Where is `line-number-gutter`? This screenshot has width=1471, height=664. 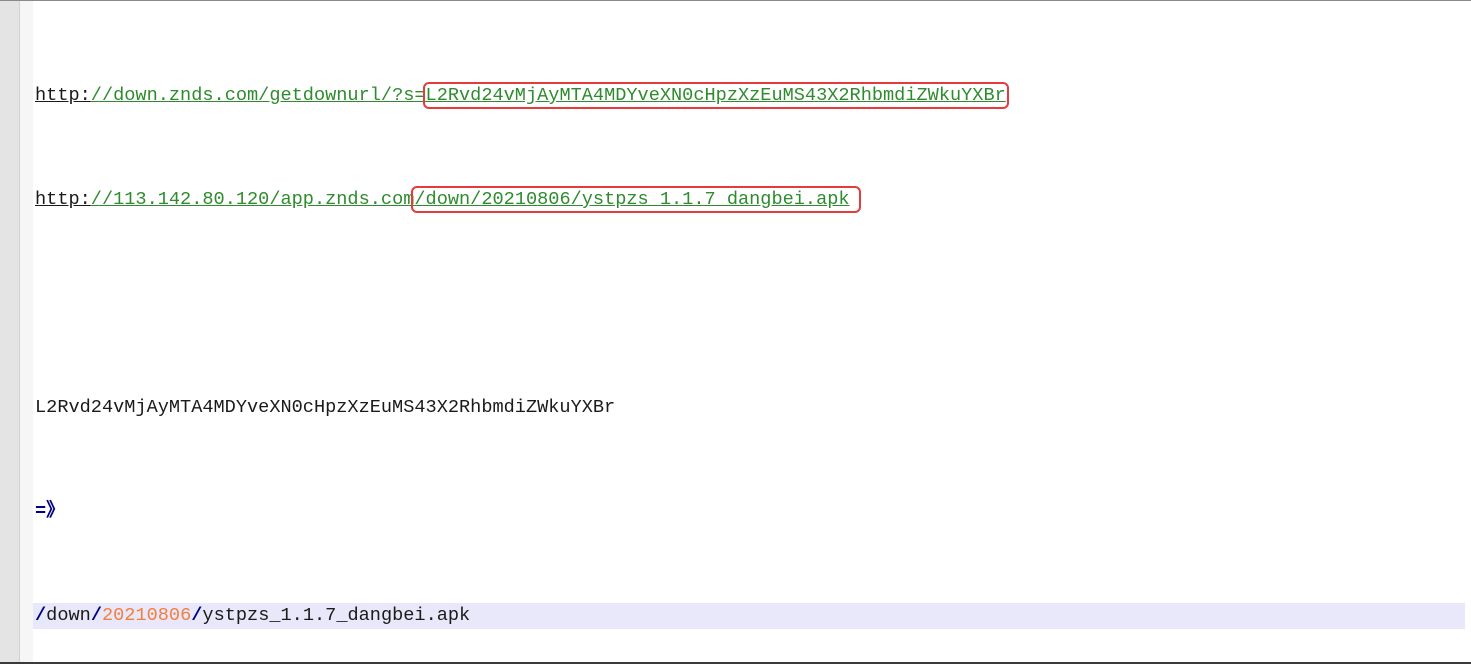 line-number-gutter is located at coordinates (10, 331).